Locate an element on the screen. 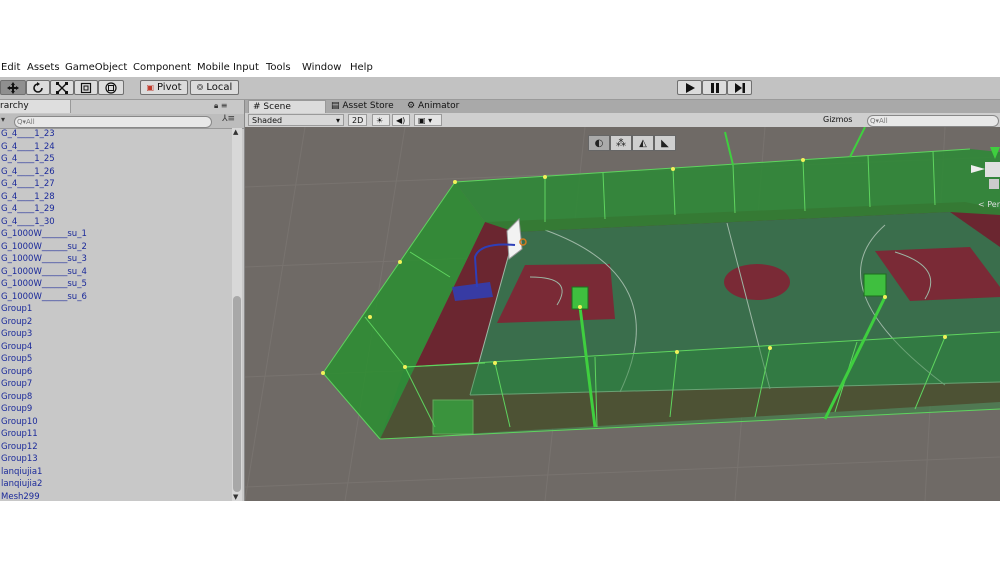 This screenshot has width=1000, height=562. menu-edit: Edit is located at coordinates (10, 67).